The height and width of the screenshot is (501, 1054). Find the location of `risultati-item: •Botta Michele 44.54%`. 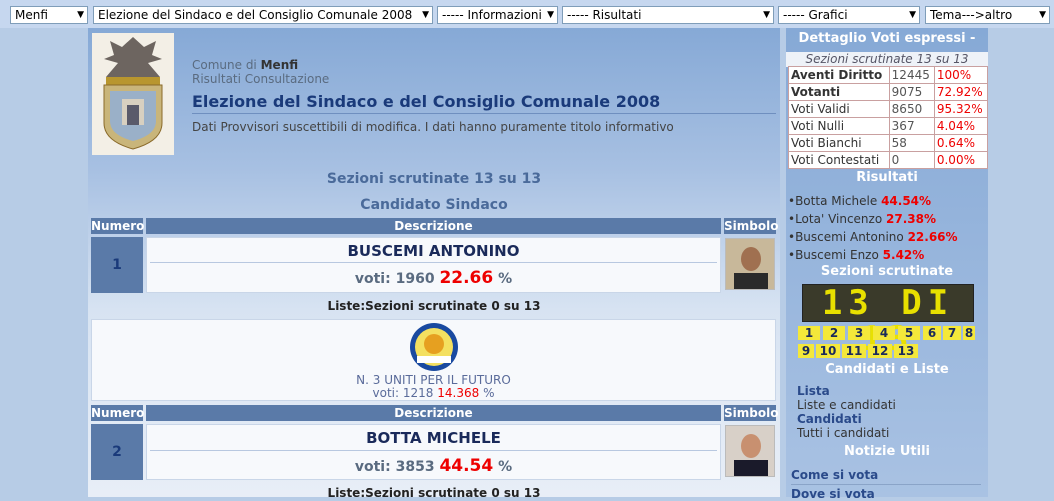

risultati-item: •Botta Michele 44.54% is located at coordinates (859, 201).